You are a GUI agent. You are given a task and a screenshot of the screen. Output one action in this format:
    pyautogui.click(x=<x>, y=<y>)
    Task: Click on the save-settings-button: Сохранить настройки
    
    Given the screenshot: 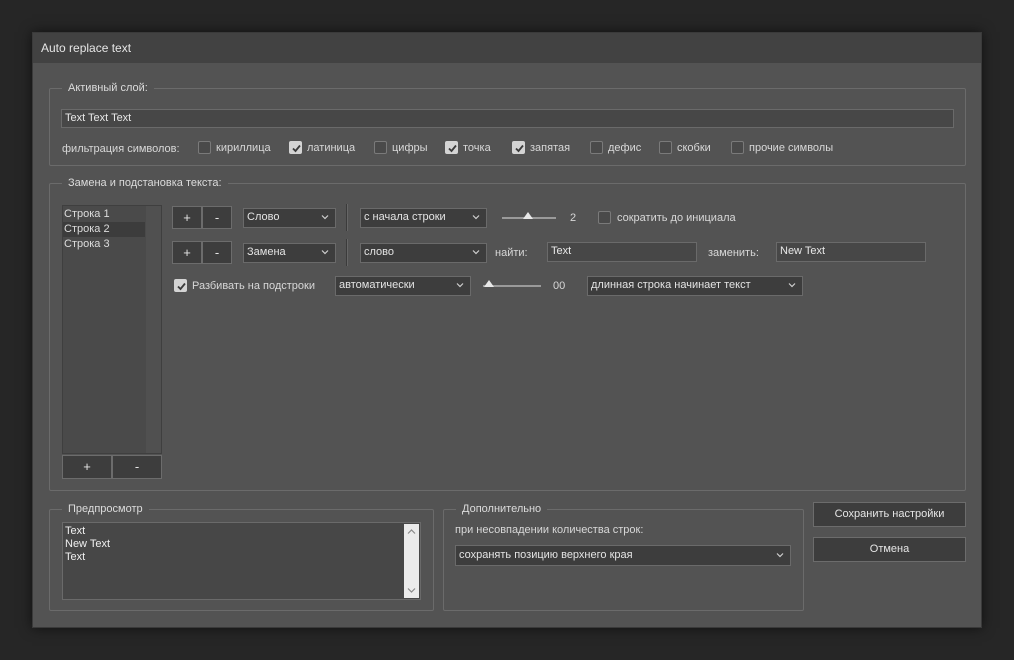 What is the action you would take?
    pyautogui.click(x=889, y=514)
    